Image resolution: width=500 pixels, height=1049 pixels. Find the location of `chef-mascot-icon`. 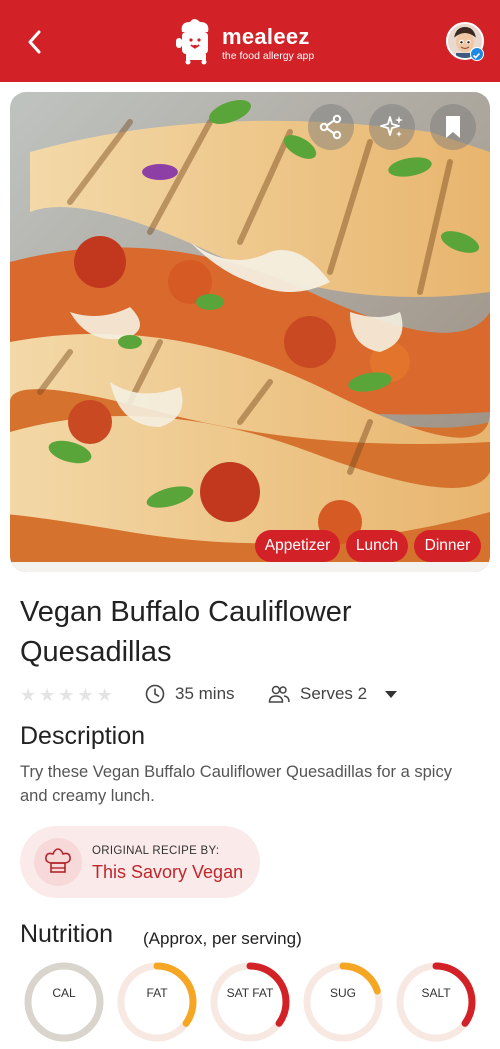

chef-mascot-icon is located at coordinates (192, 42).